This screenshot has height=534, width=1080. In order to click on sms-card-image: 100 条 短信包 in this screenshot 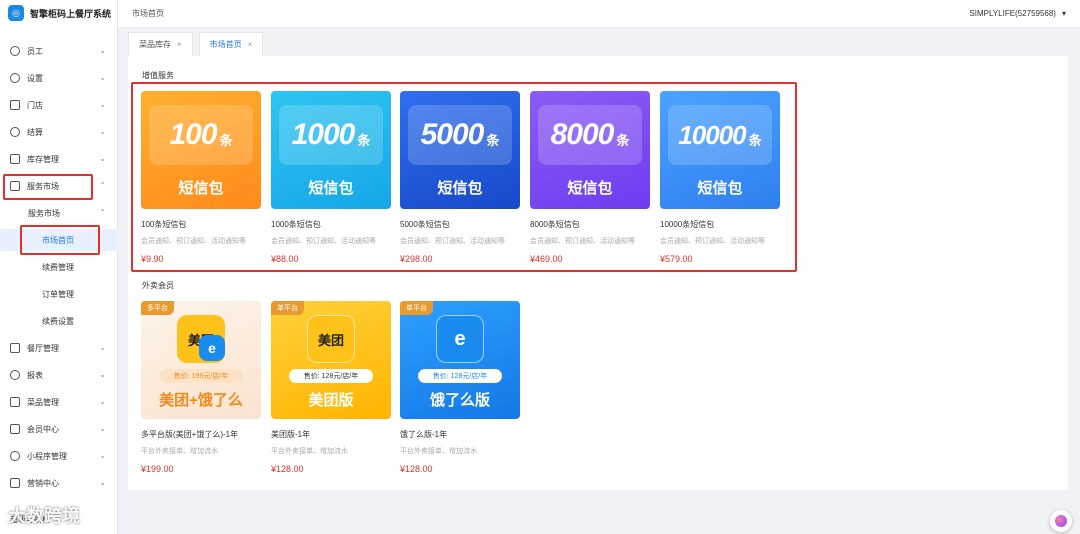, I will do `click(201, 150)`.